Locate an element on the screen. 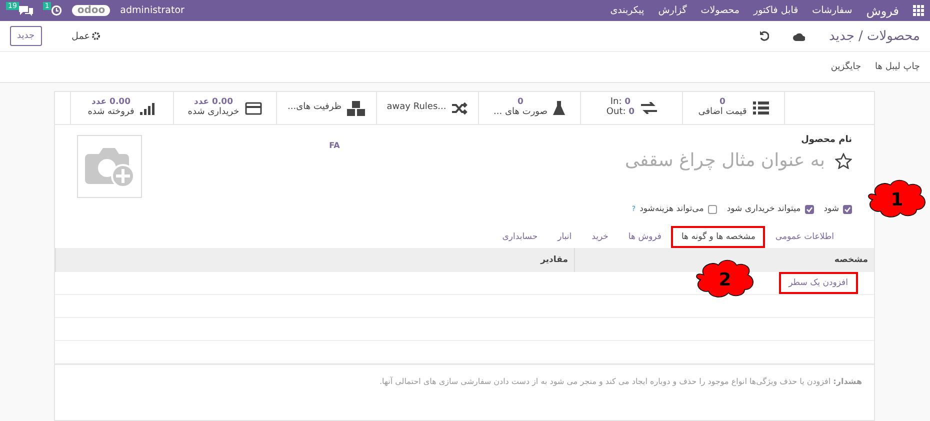  flask-icon is located at coordinates (559, 108).